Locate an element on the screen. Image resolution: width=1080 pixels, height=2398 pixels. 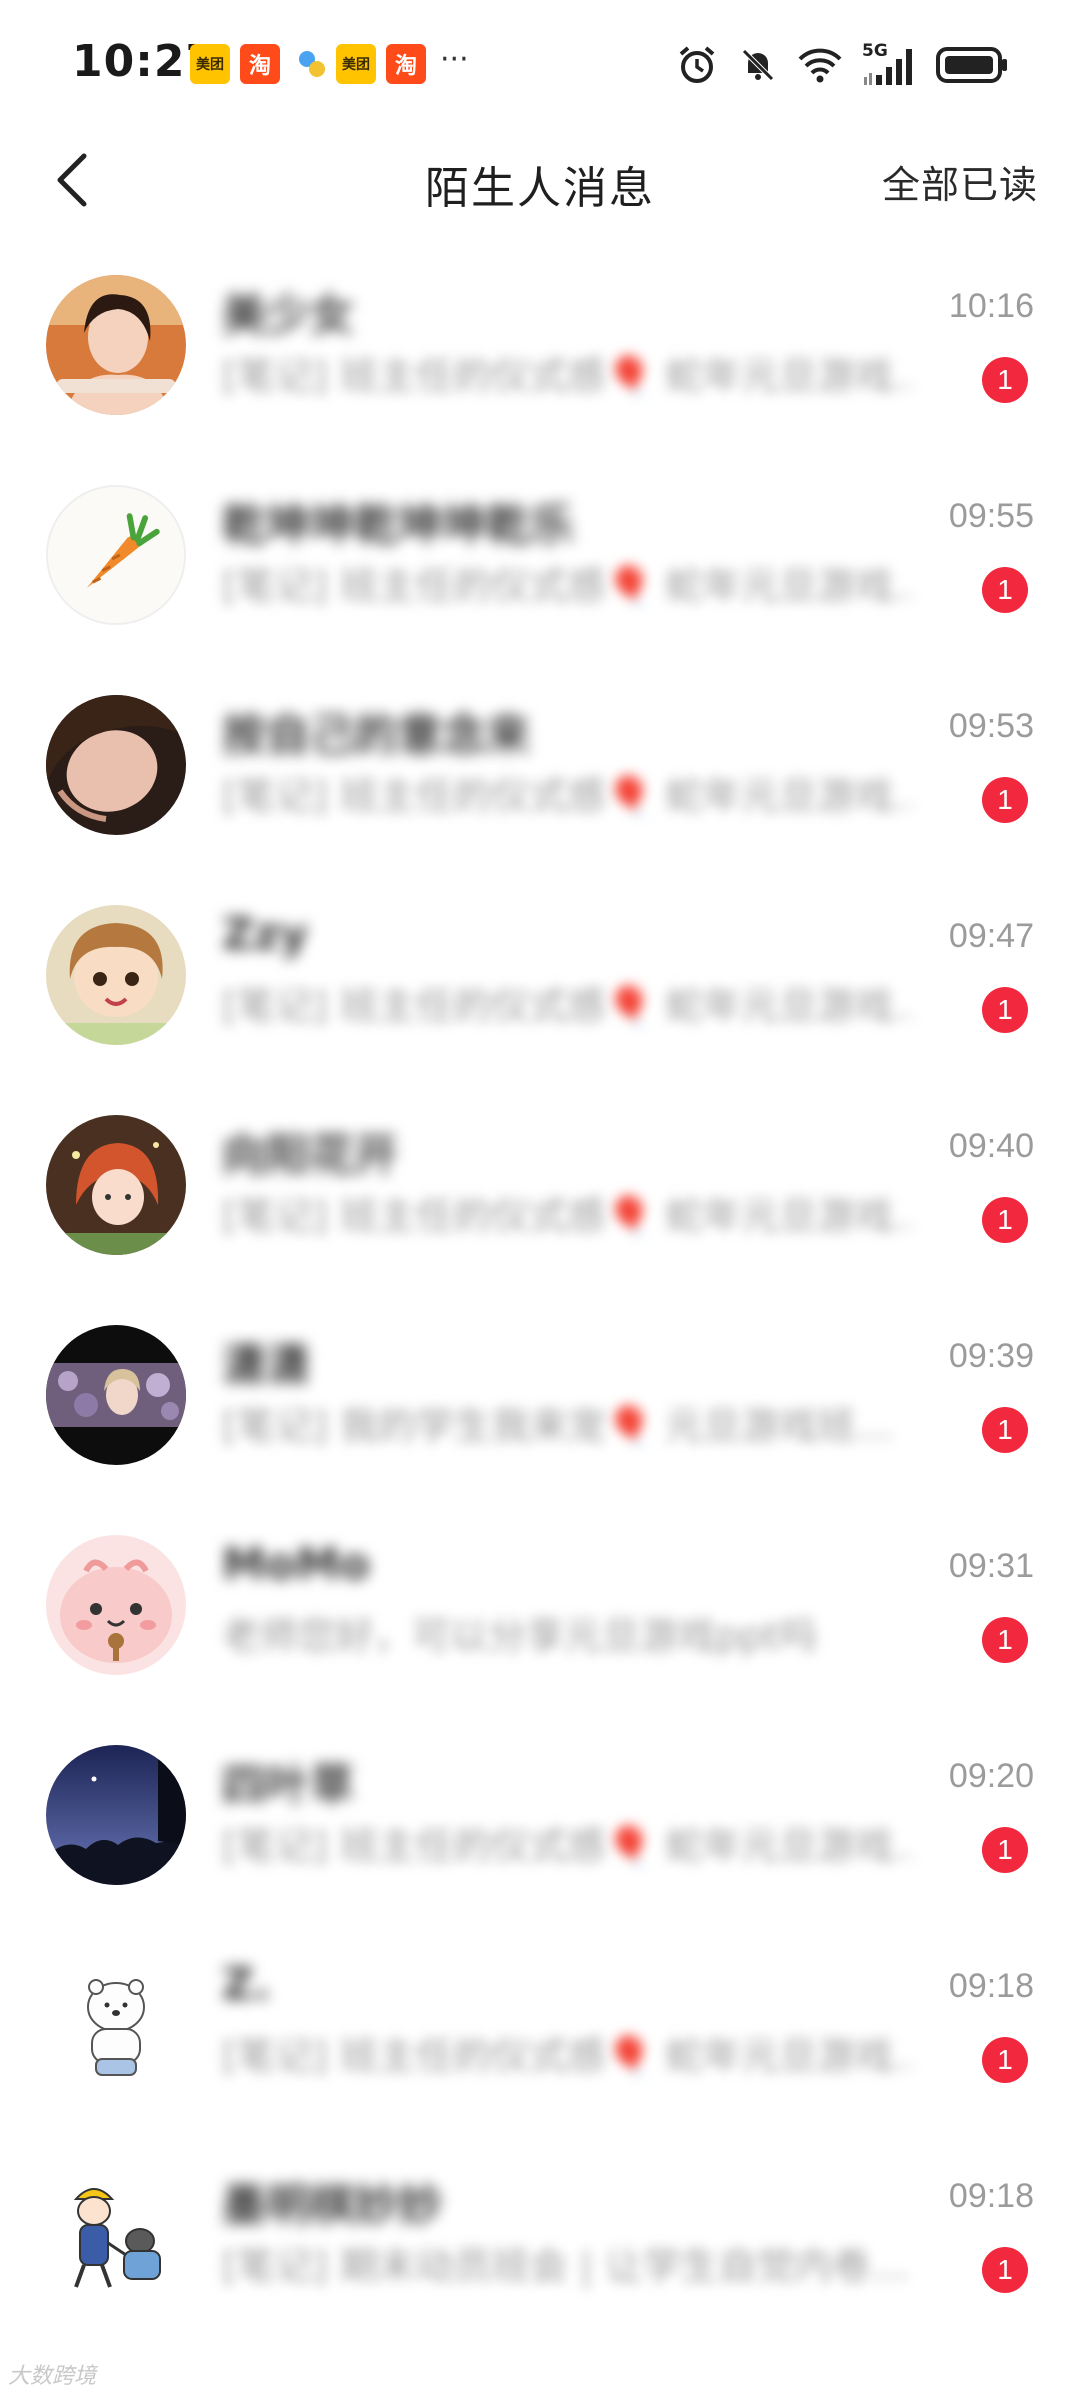
message-time: 10:16 is located at coordinates (991, 306).